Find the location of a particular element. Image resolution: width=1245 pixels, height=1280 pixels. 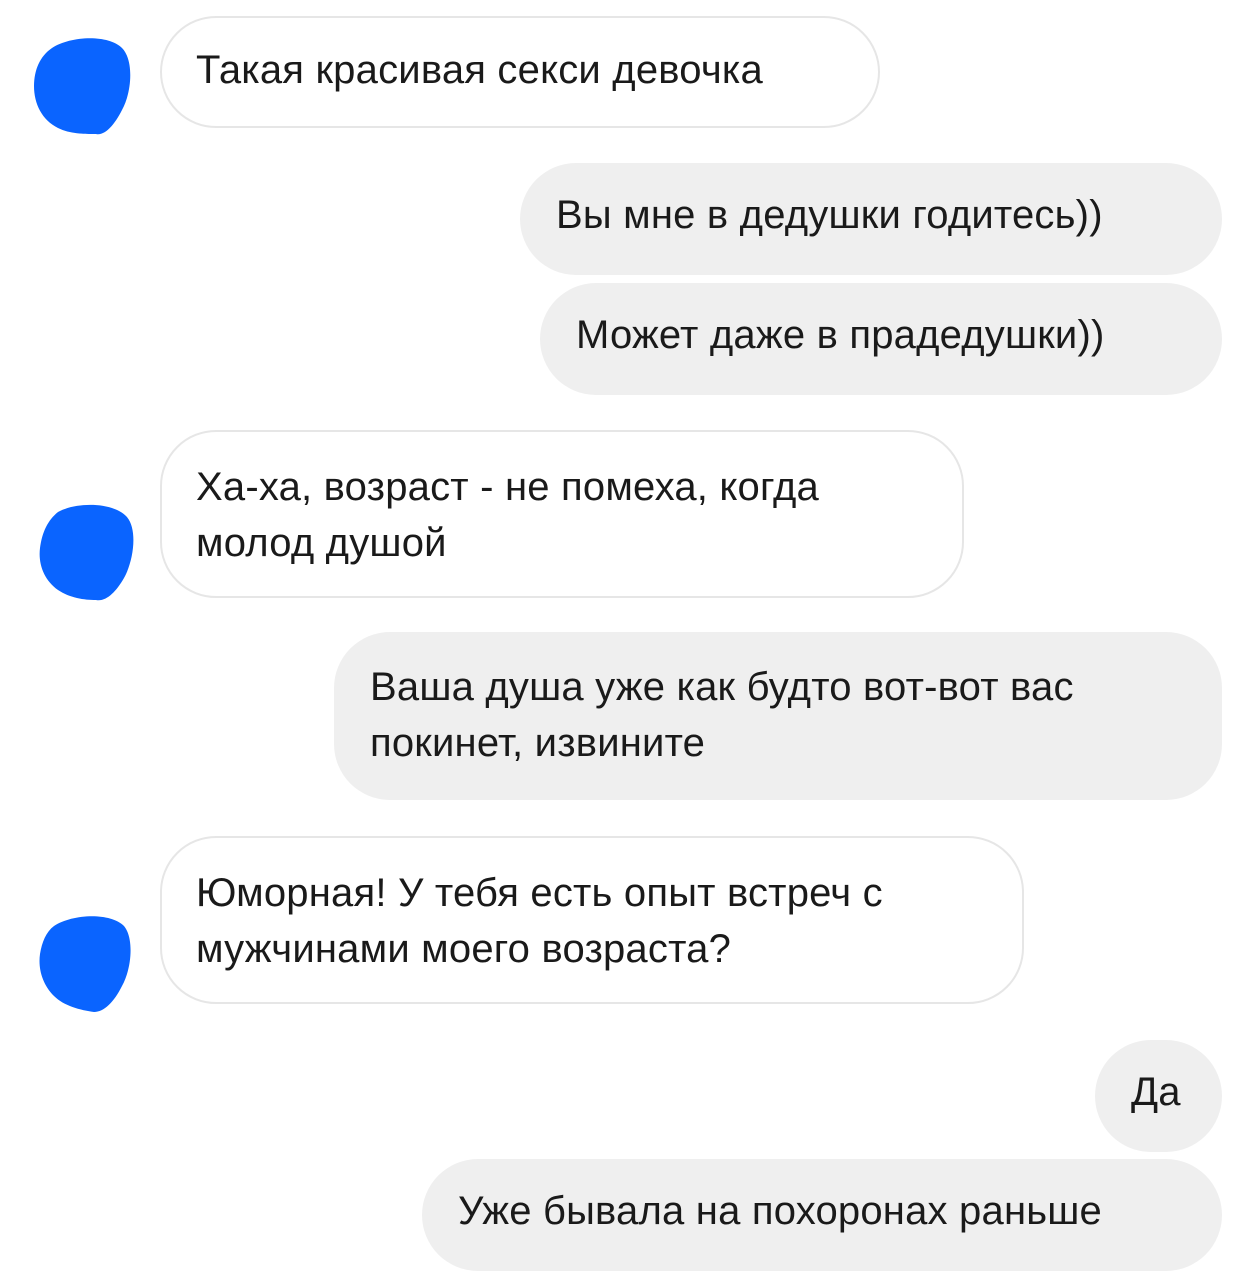

message-bubble-outgoing: Вы мне в дедушки годитесь)) is located at coordinates (871, 219).